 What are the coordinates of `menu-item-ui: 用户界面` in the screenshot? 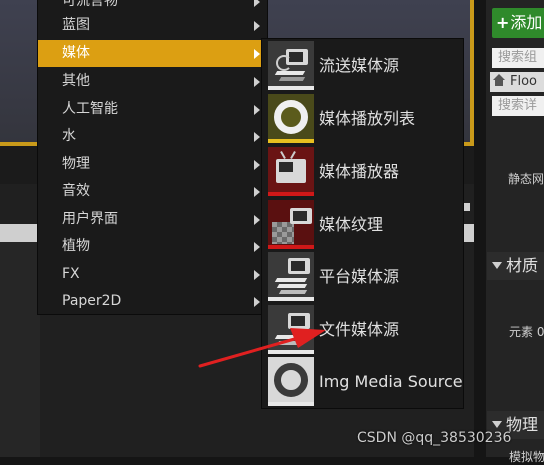 It's located at (152, 219).